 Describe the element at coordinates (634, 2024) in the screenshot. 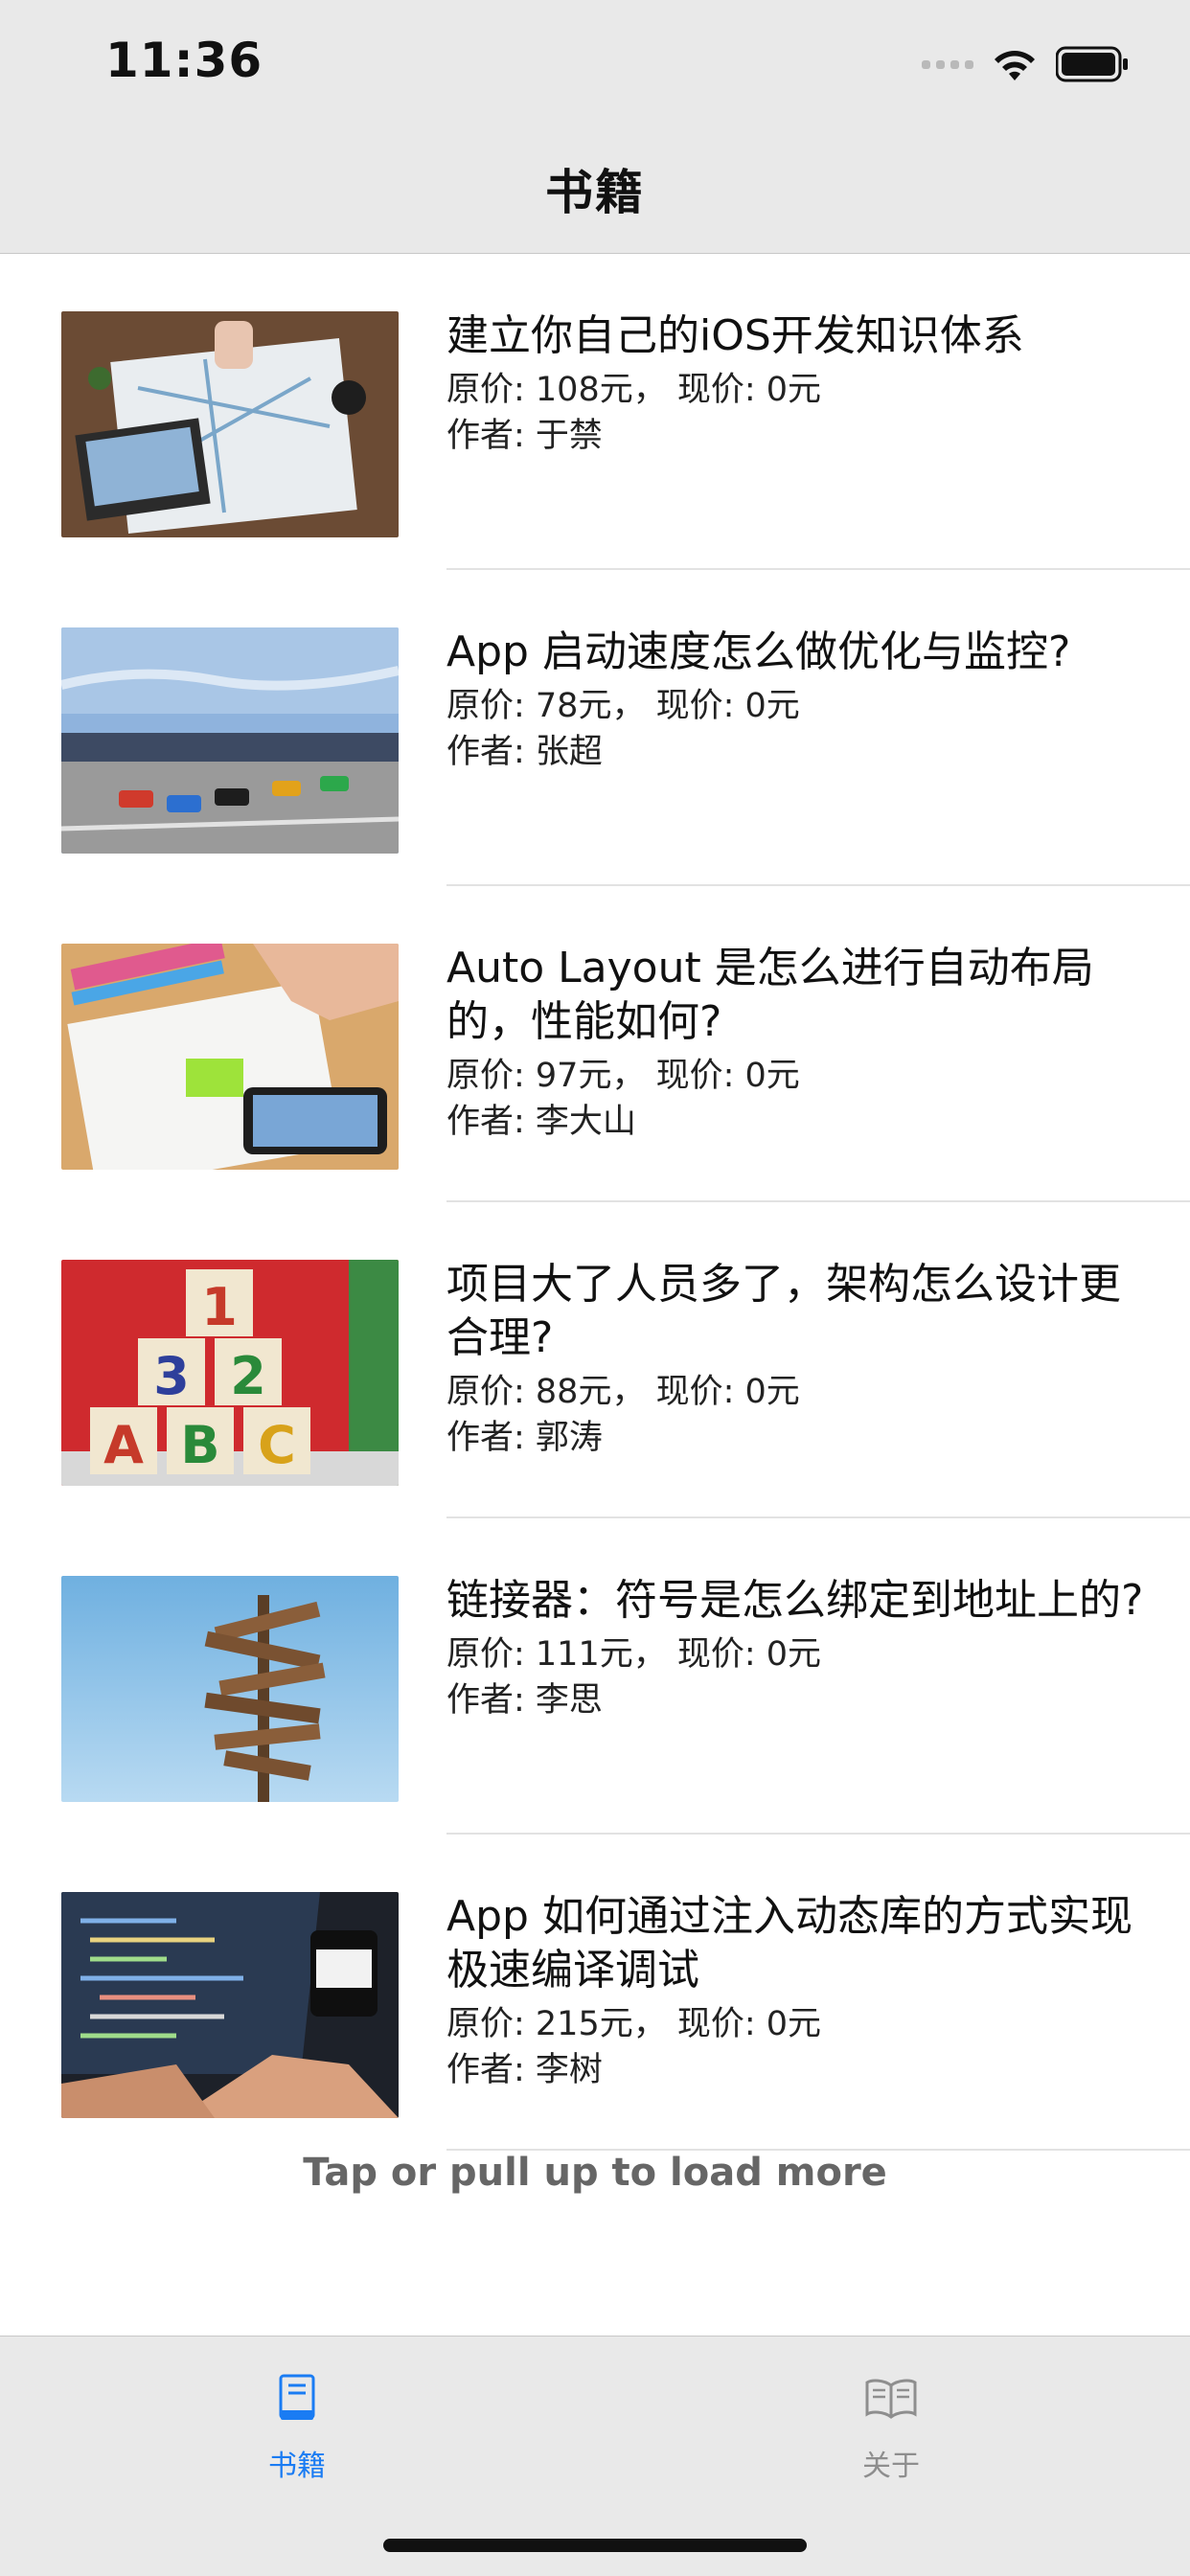

I see `book-price: 原价: 215元， 现价: 0元` at that location.